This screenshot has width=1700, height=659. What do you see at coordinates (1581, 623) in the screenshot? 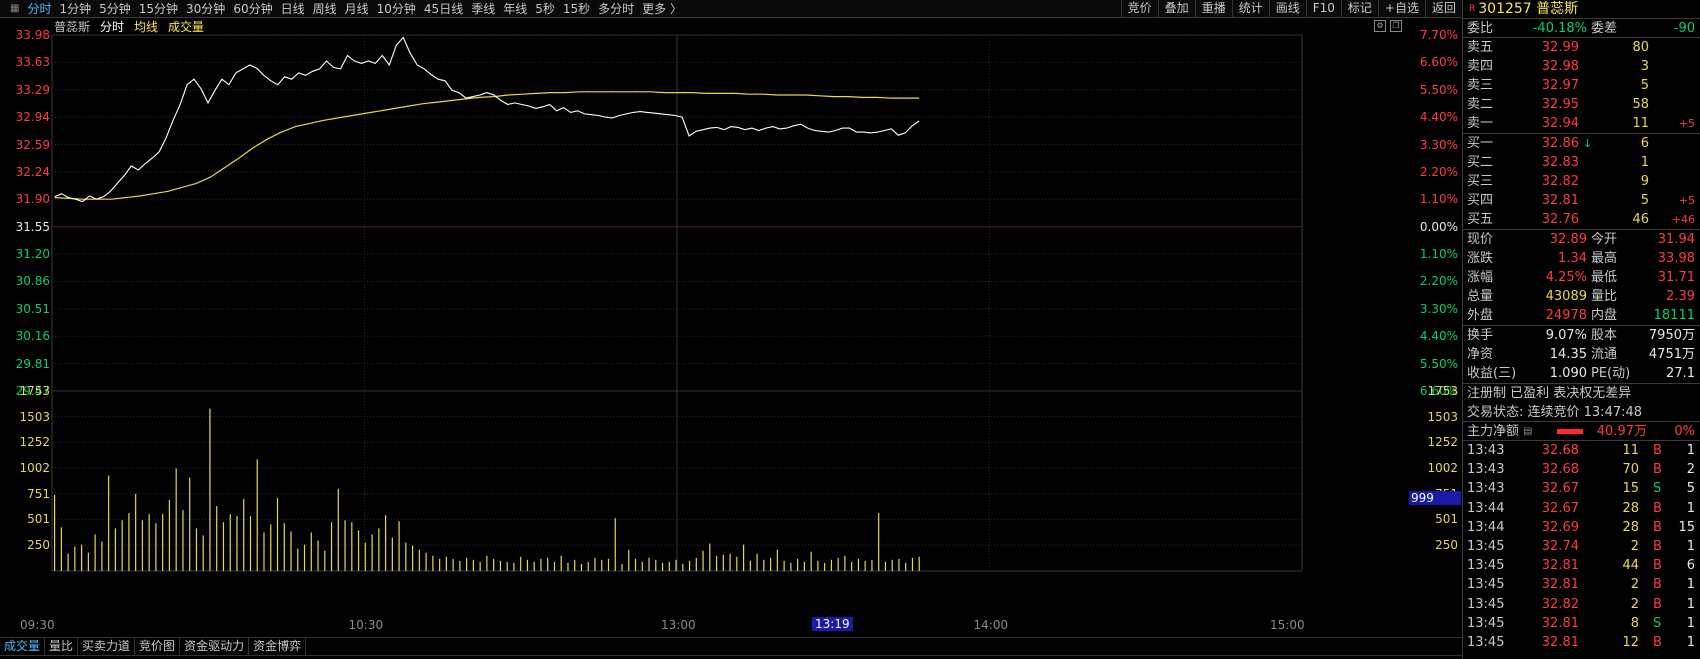
I see `trade-row: 13:45 32.81 8 S 1` at bounding box center [1581, 623].